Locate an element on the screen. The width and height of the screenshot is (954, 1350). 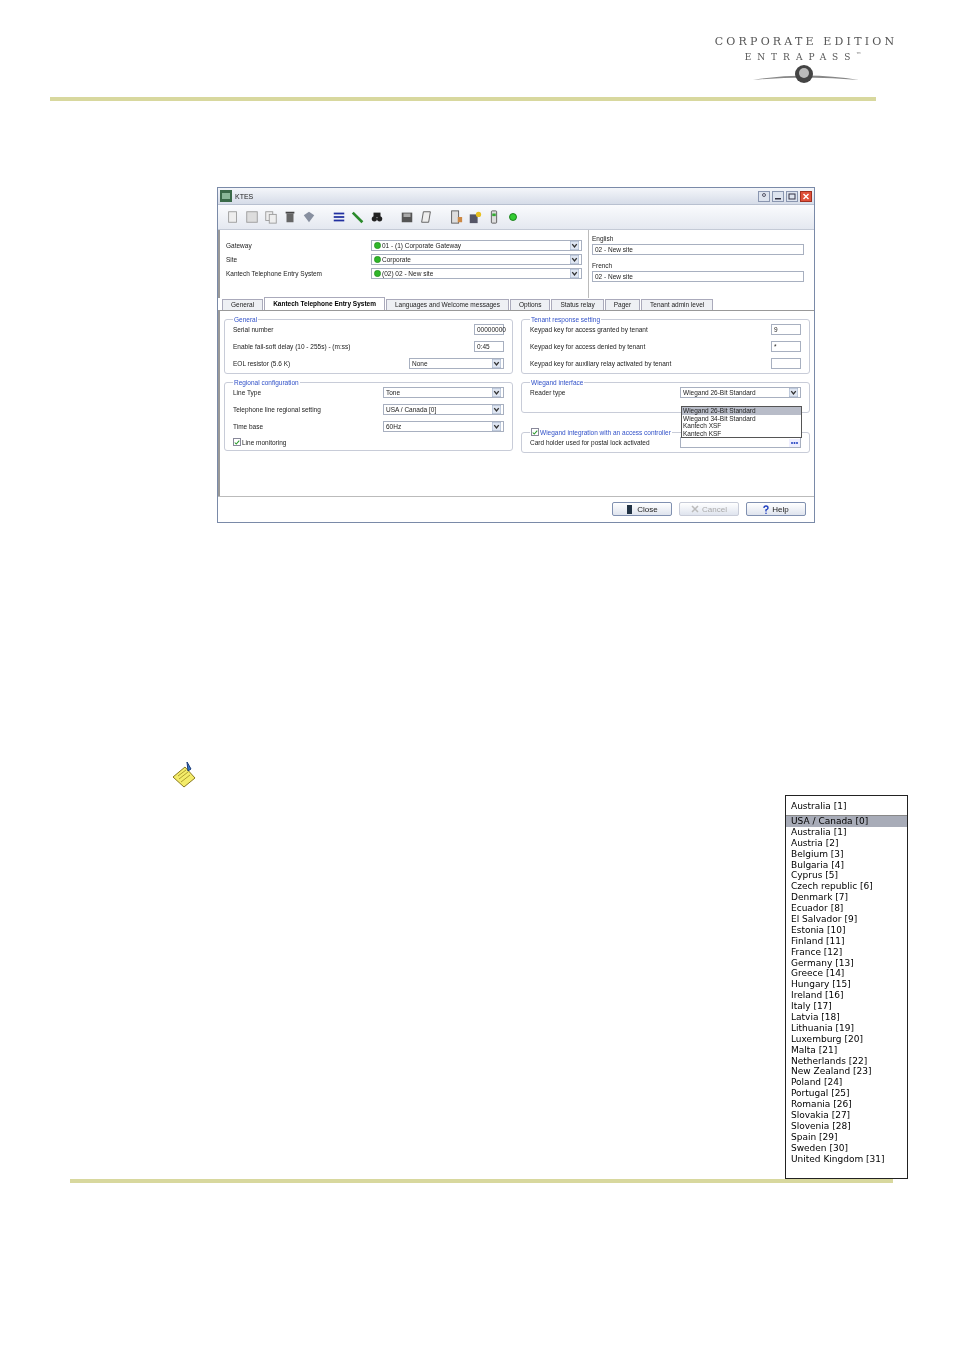
list-option: Austria [2] is located at coordinates (846, 843).